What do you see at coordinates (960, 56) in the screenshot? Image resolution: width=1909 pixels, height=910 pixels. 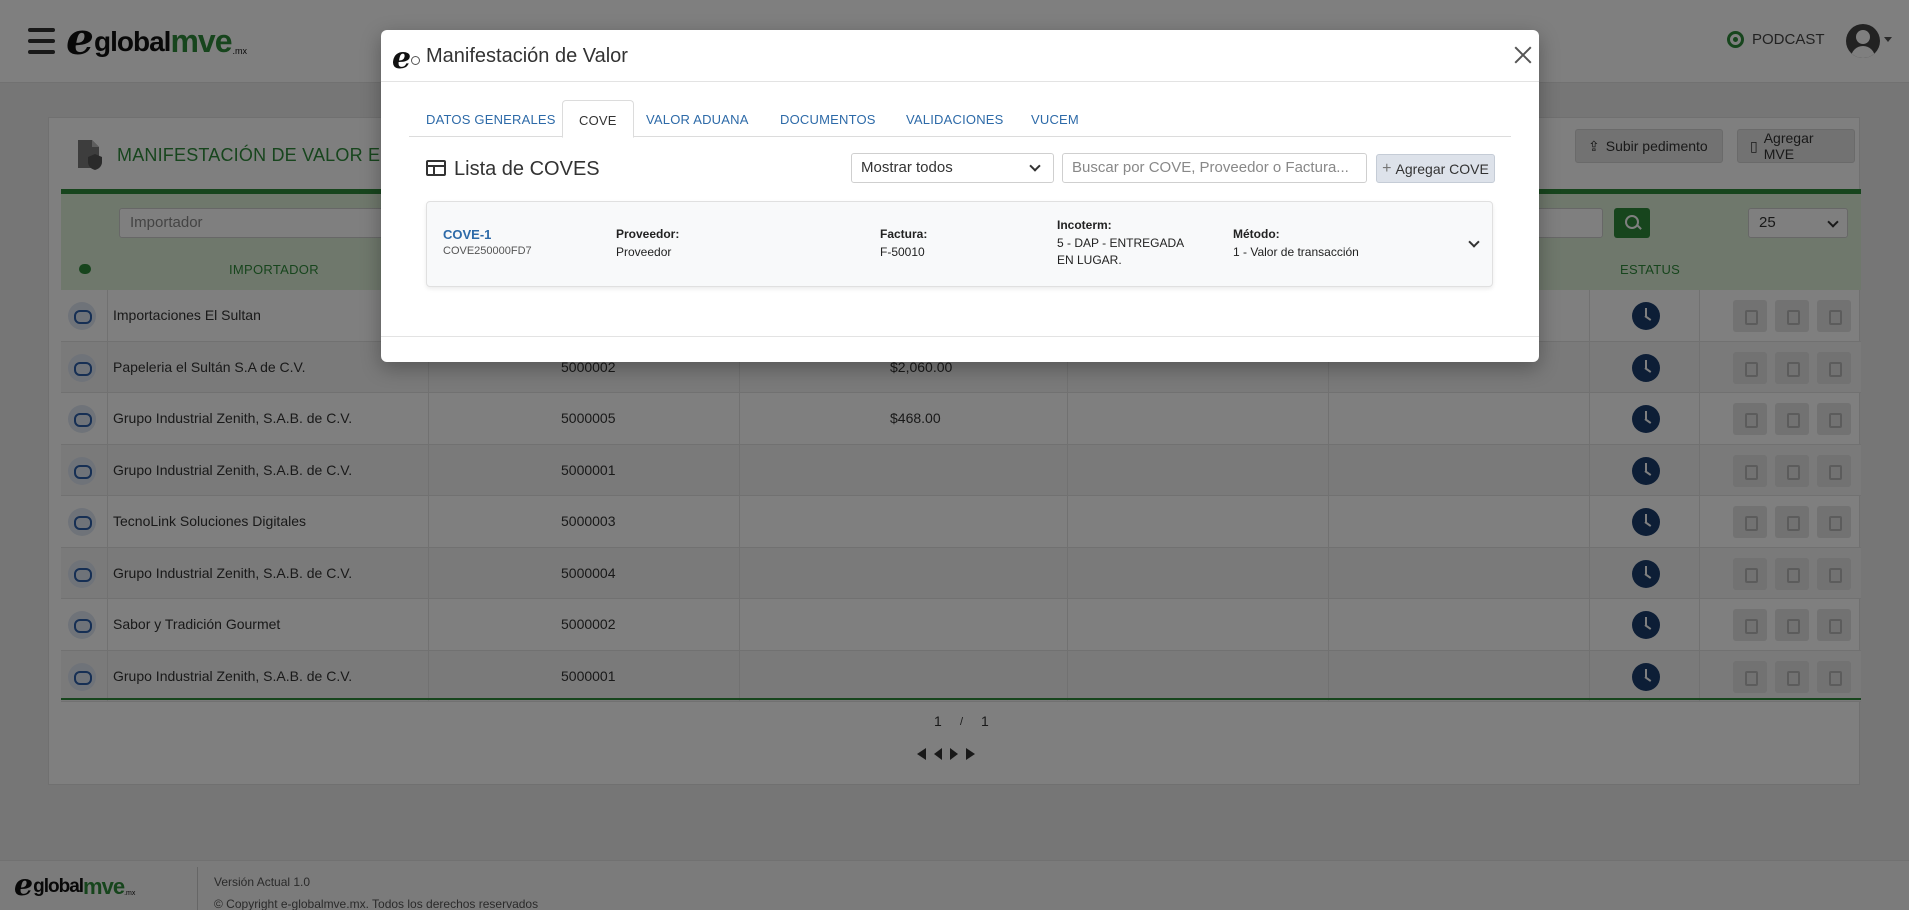 I see `modal-header: e Manifestación de Valor` at bounding box center [960, 56].